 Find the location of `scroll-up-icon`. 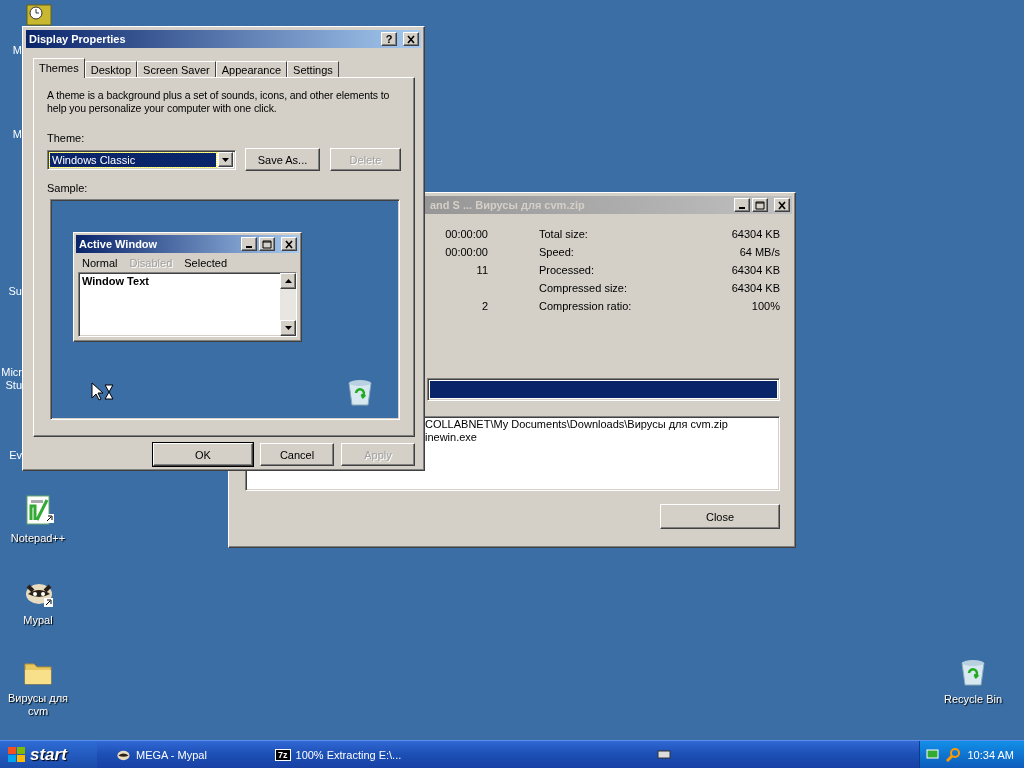

scroll-up-icon is located at coordinates (288, 281).